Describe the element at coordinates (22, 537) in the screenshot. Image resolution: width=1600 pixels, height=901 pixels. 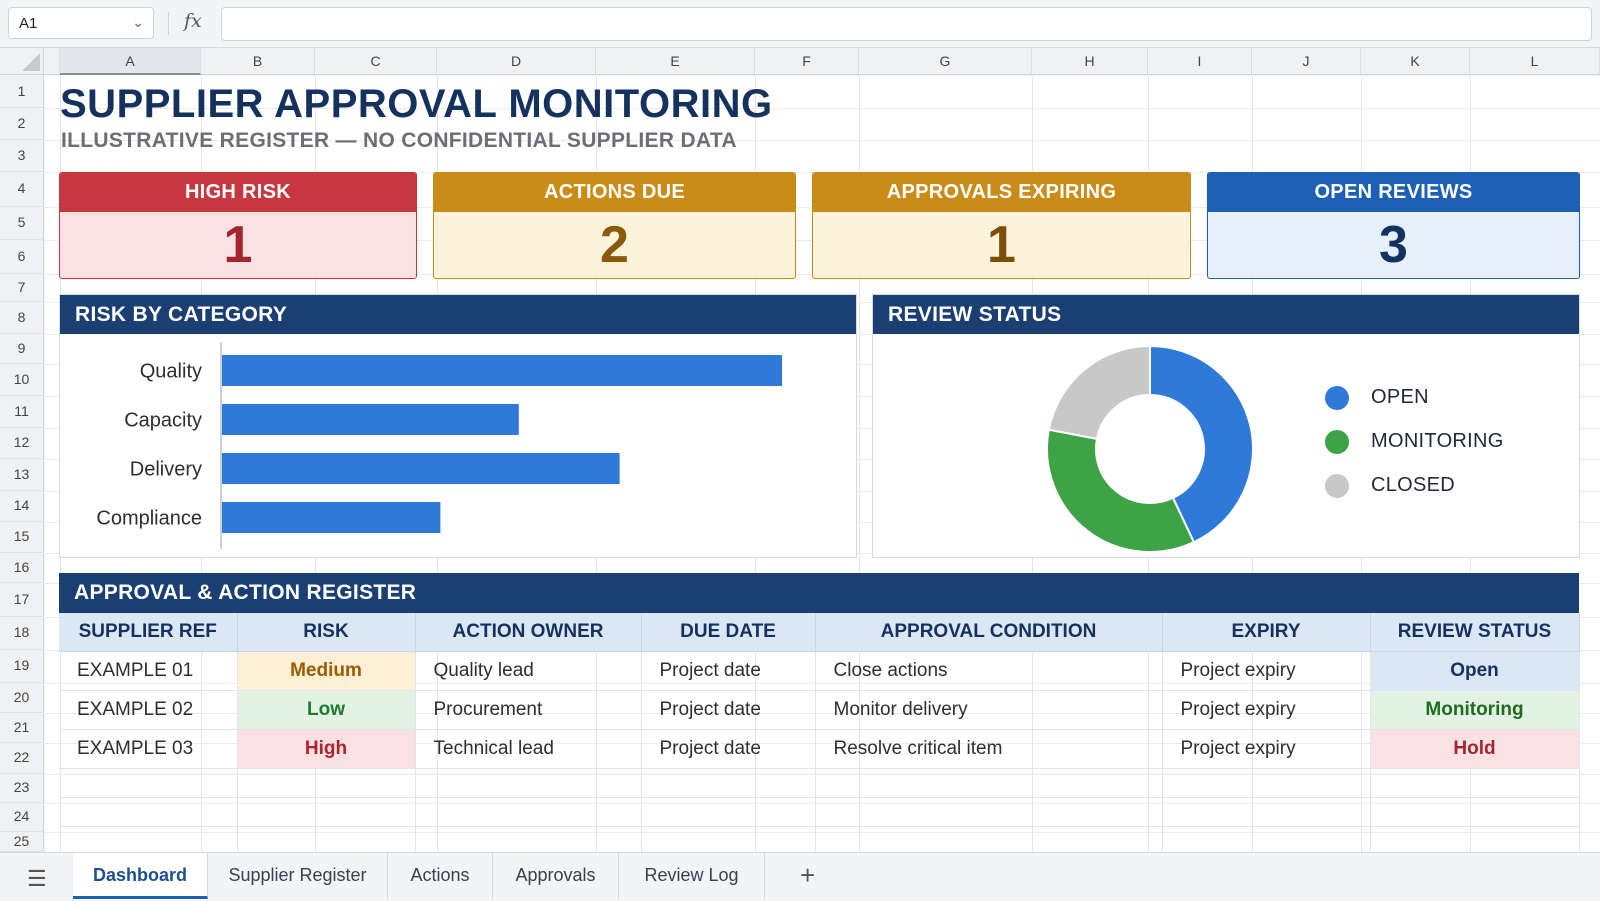
I see `row-header-15: 15` at that location.